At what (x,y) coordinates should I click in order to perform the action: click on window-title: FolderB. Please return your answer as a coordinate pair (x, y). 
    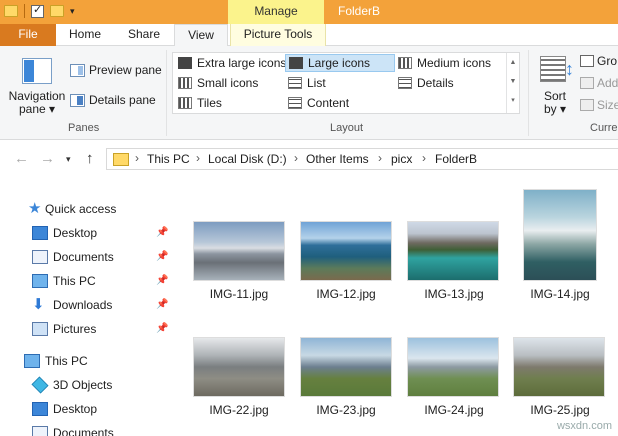
    Looking at the image, I should click on (359, 11).